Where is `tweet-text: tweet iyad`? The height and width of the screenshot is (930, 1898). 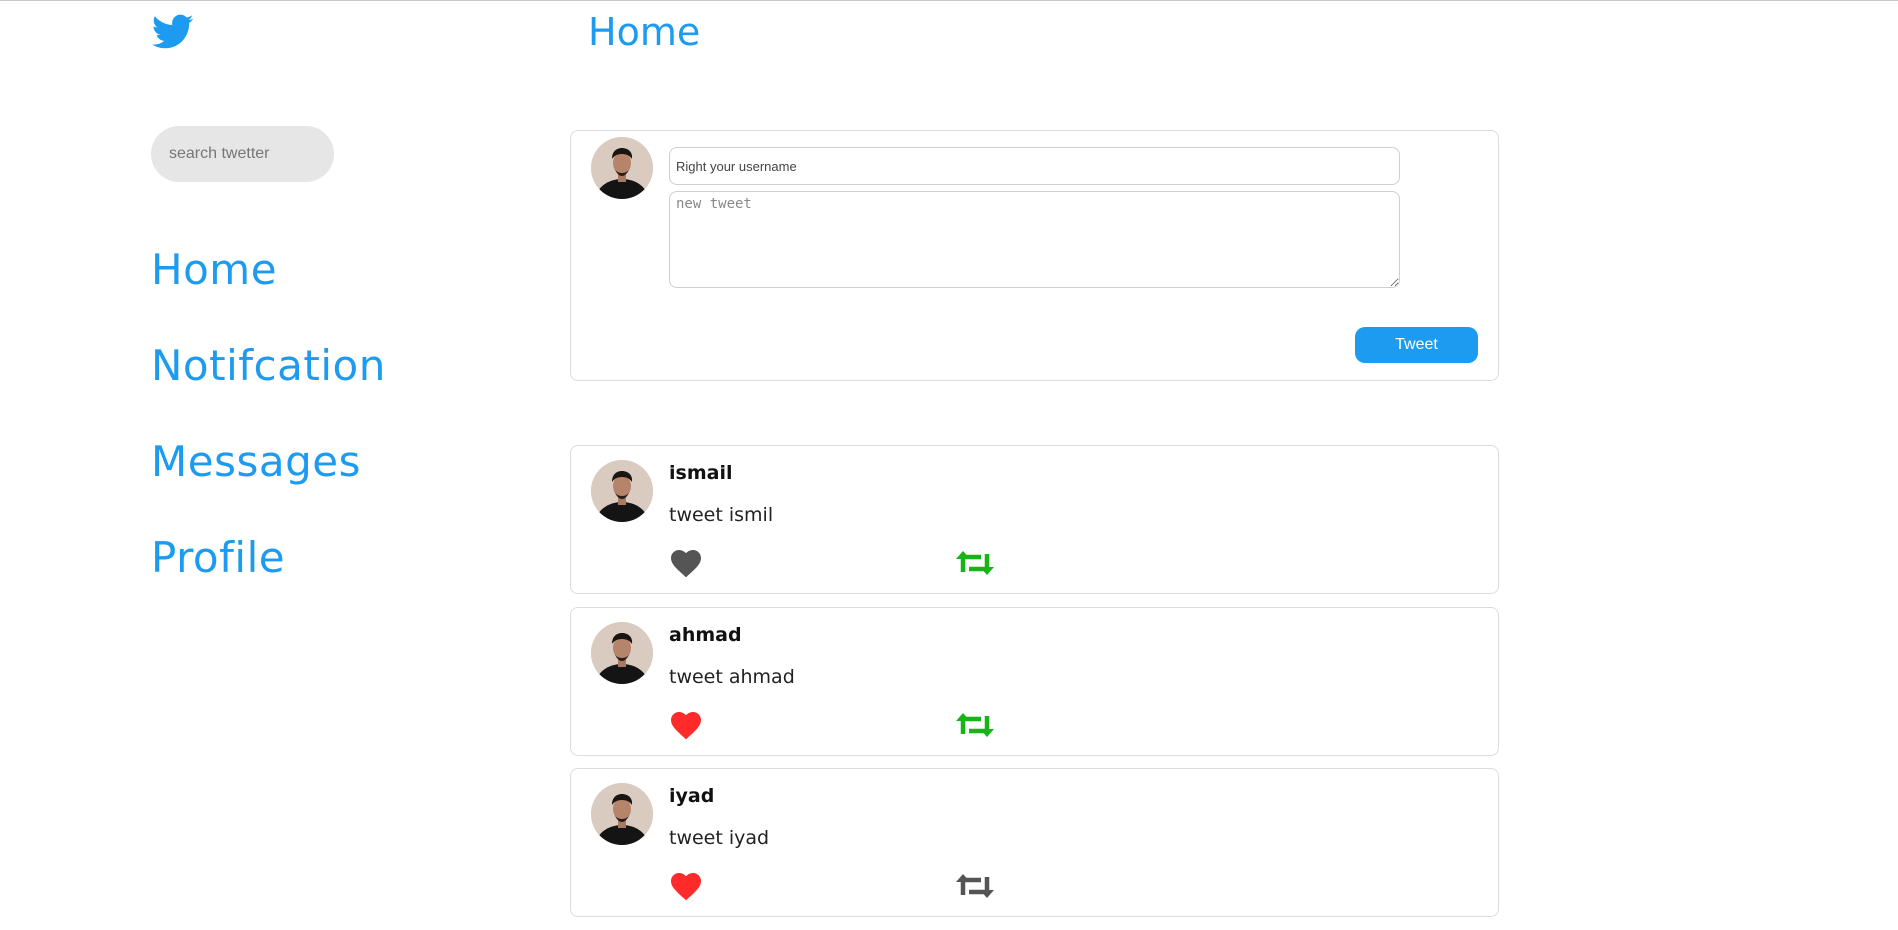
tweet-text: tweet iyad is located at coordinates (719, 838).